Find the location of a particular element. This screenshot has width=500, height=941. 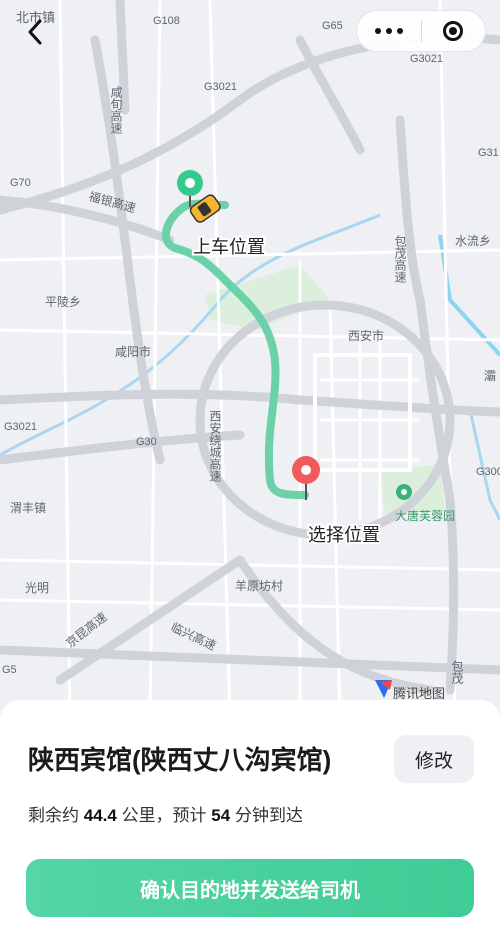

map-label-g65: G65 is located at coordinates (332, 26).